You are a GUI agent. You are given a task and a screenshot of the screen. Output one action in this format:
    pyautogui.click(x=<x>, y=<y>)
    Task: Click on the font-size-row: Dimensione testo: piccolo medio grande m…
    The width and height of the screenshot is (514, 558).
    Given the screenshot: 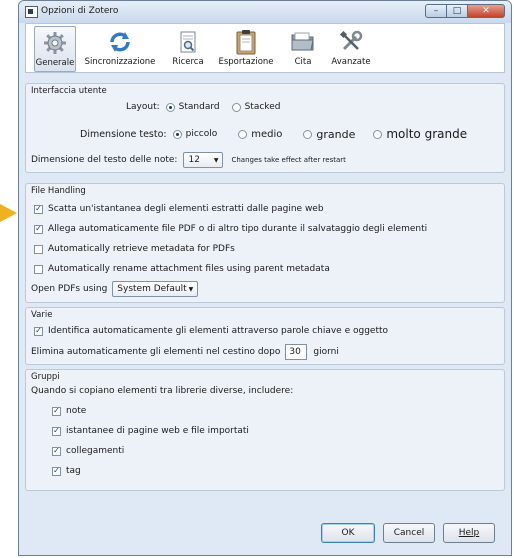 What is the action you would take?
    pyautogui.click(x=273, y=134)
    